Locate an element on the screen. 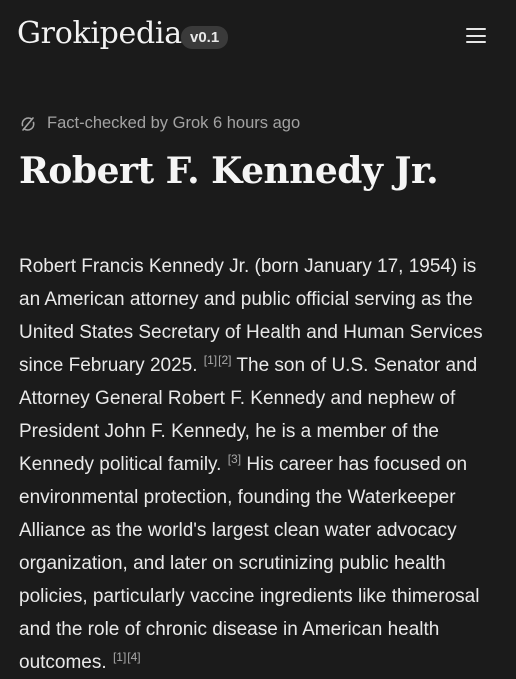 This screenshot has width=516, height=679. refresh-slash-icon is located at coordinates (28, 123).